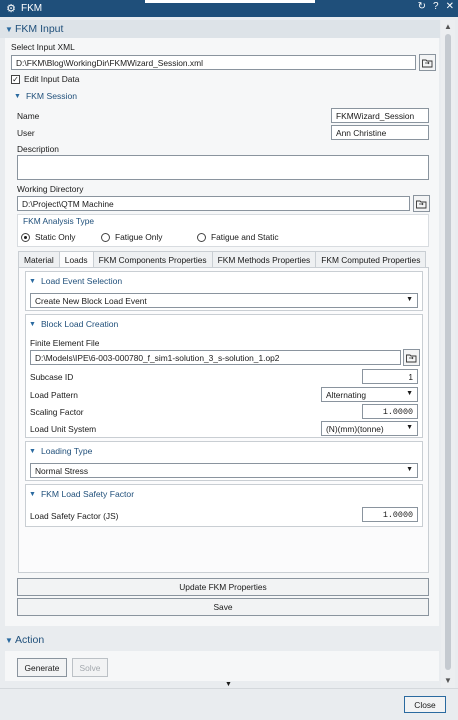 The height and width of the screenshot is (720, 458). Describe the element at coordinates (380, 115) in the screenshot. I see `session-name-input: FKMWizard_Session` at that location.